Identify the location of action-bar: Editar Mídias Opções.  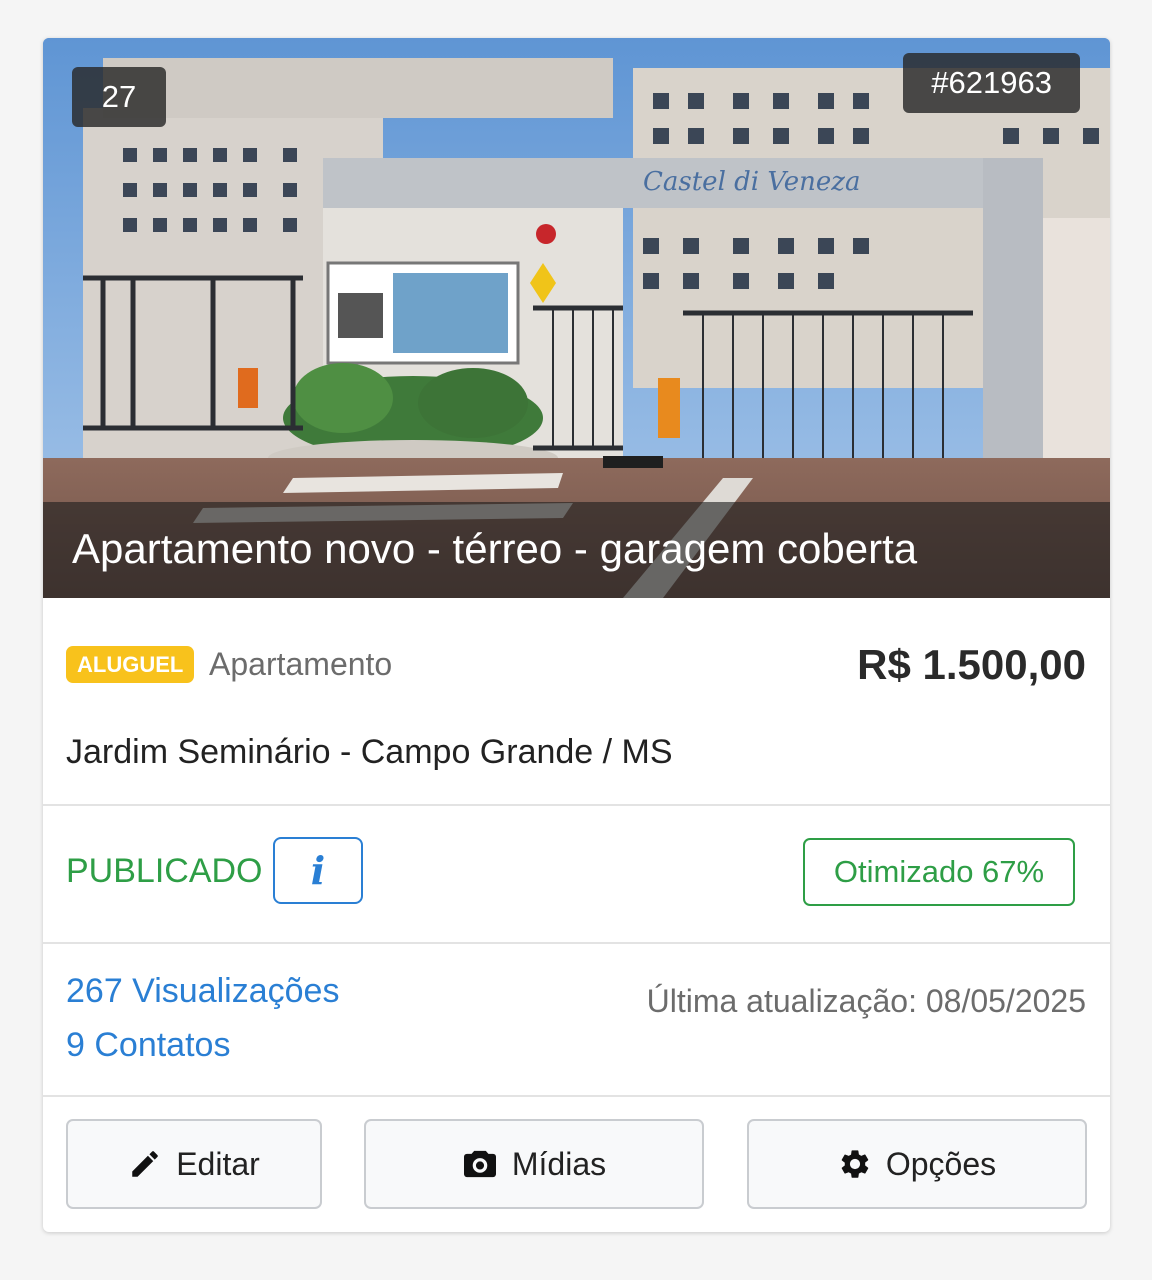
(576, 1164).